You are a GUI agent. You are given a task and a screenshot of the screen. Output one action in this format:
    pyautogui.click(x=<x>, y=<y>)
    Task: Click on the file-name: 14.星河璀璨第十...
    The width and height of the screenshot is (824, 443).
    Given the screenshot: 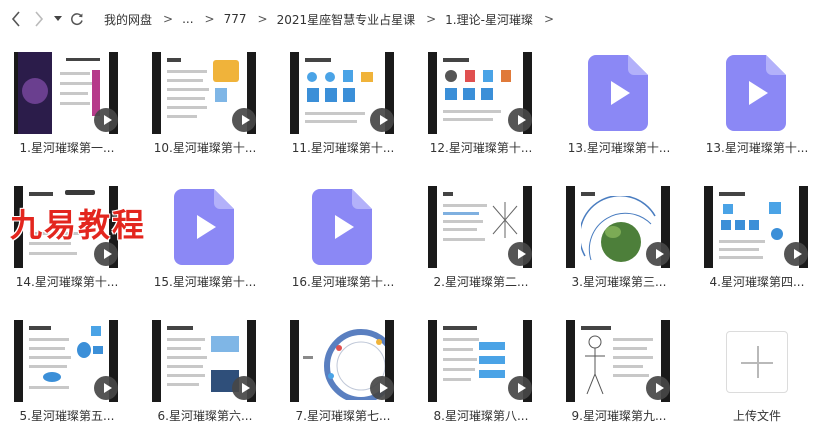 What is the action you would take?
    pyautogui.click(x=67, y=282)
    